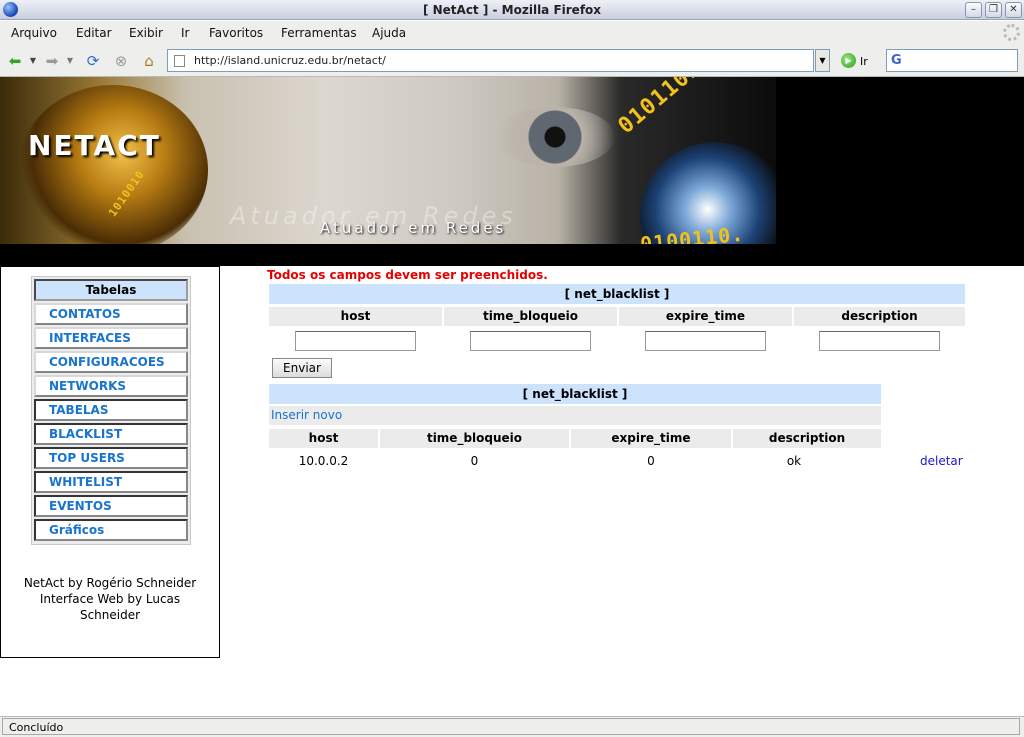 The image size is (1024, 737). I want to click on menu-arquivo: Arquivo, so click(34, 33).